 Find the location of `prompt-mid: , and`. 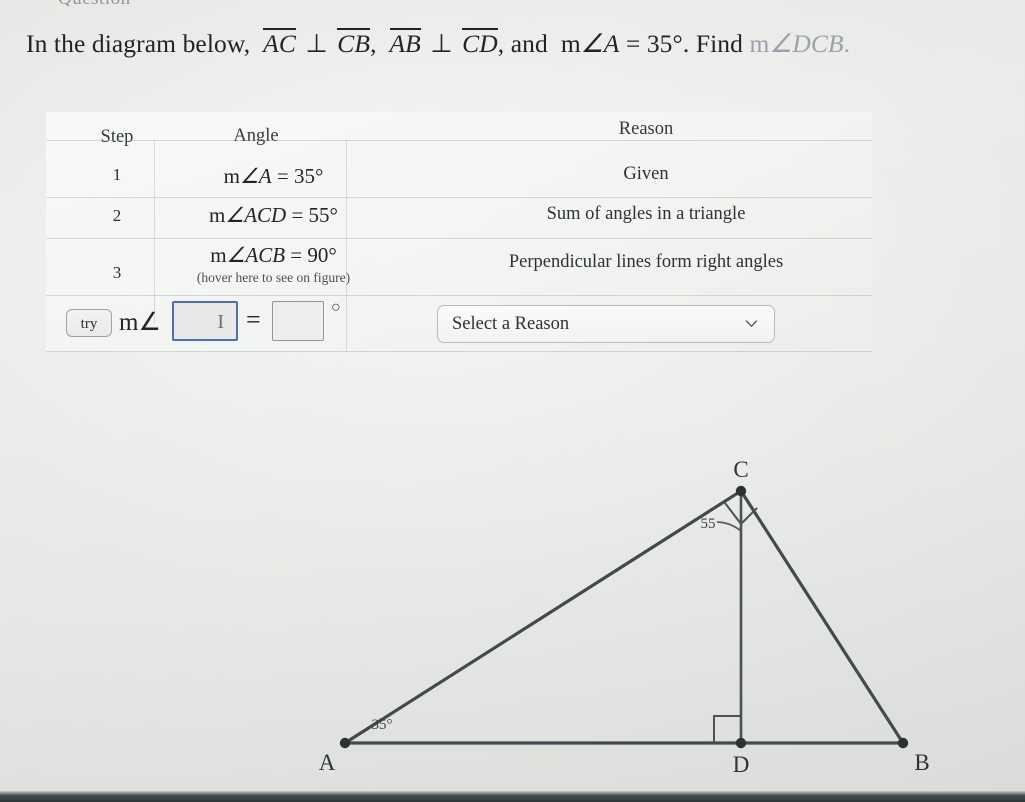

prompt-mid: , and is located at coordinates (522, 43).